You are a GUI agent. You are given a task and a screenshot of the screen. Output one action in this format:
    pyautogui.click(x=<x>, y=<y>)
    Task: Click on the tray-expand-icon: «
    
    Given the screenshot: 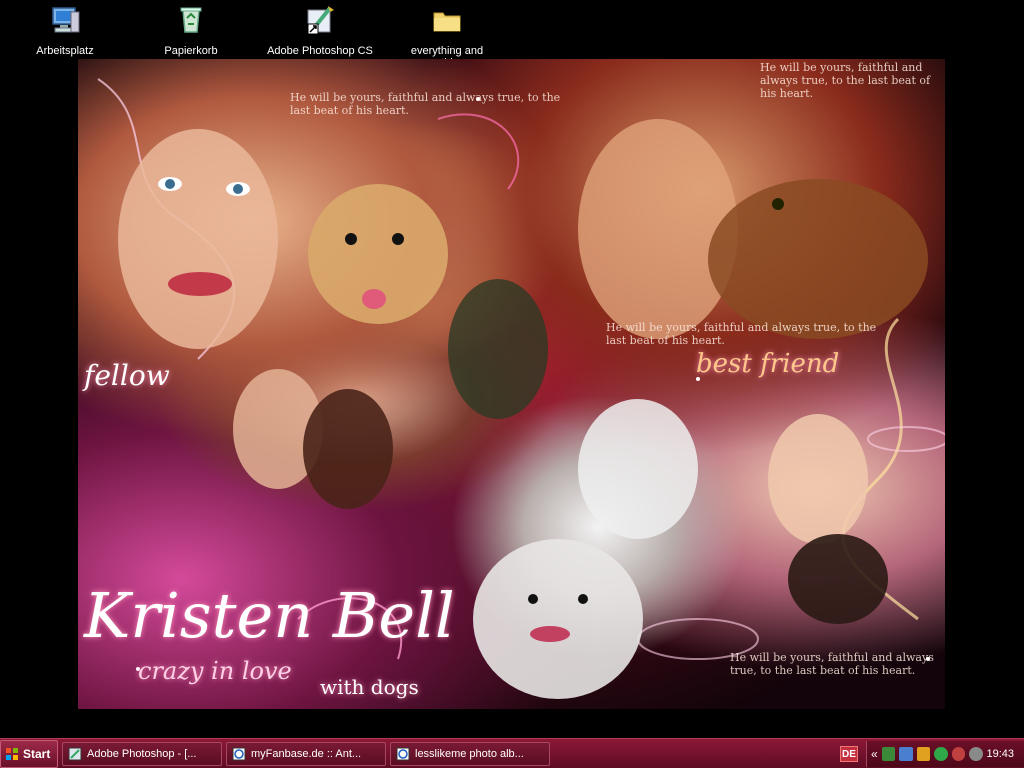 What is the action you would take?
    pyautogui.click(x=874, y=754)
    